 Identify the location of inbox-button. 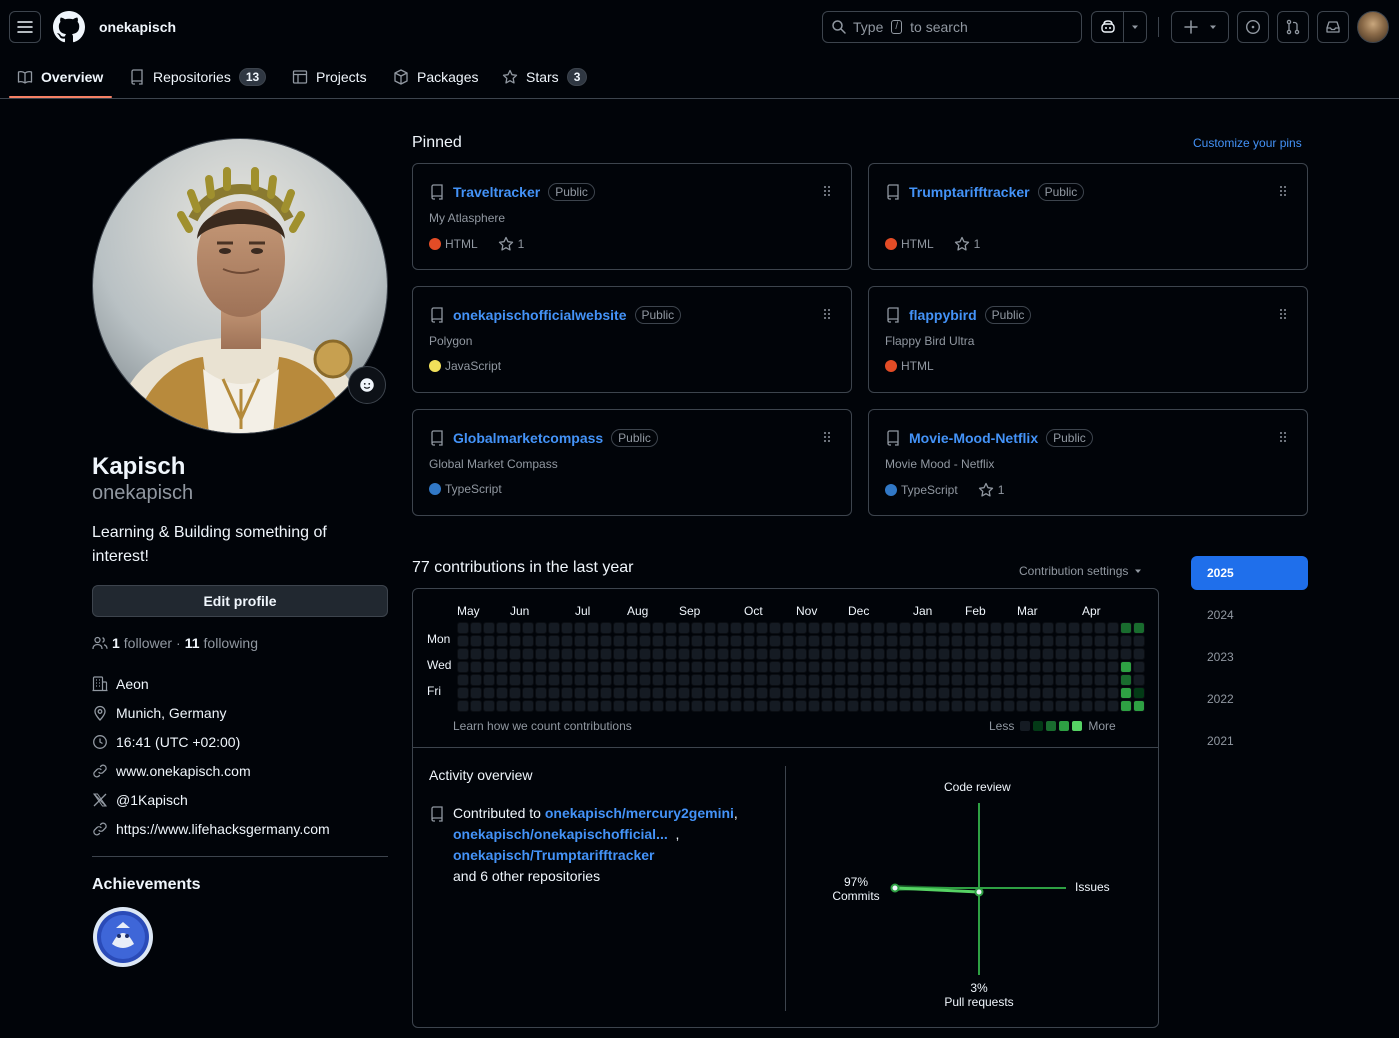
(1333, 27).